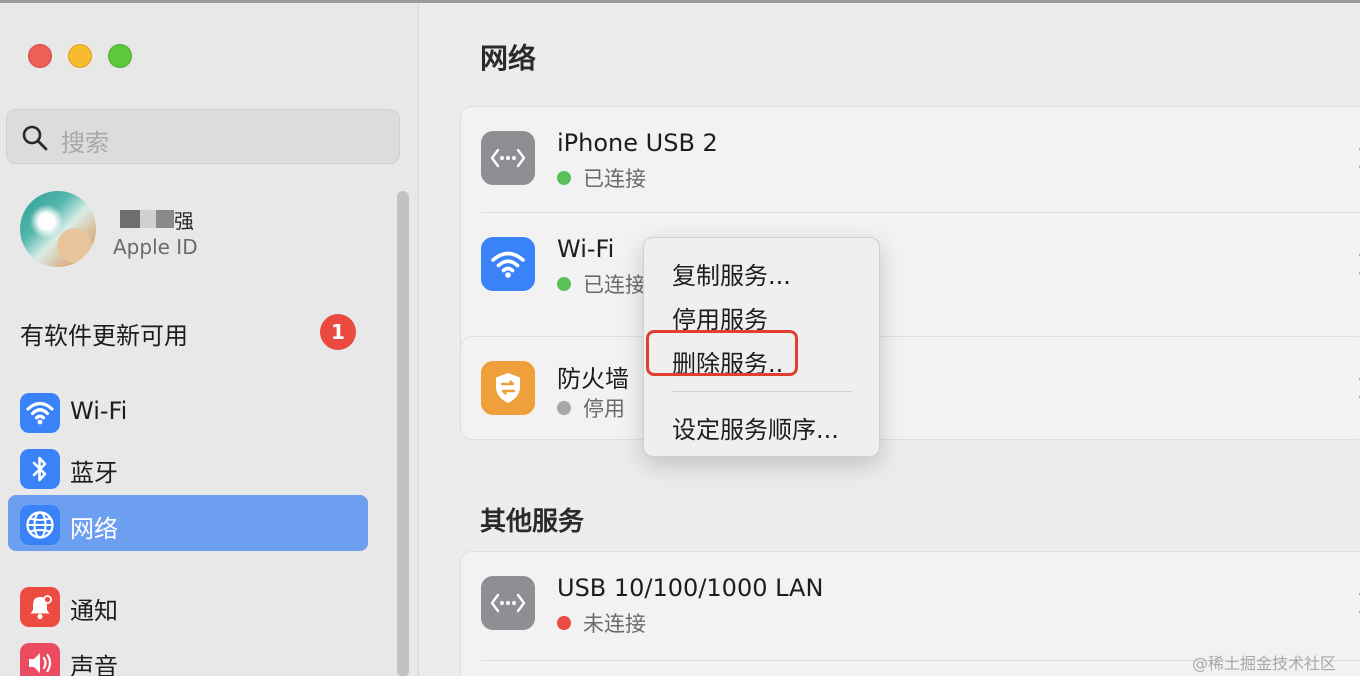 Image resolution: width=1360 pixels, height=676 pixels. I want to click on sidebar-item-bluetooth: 蓝牙, so click(188, 467).